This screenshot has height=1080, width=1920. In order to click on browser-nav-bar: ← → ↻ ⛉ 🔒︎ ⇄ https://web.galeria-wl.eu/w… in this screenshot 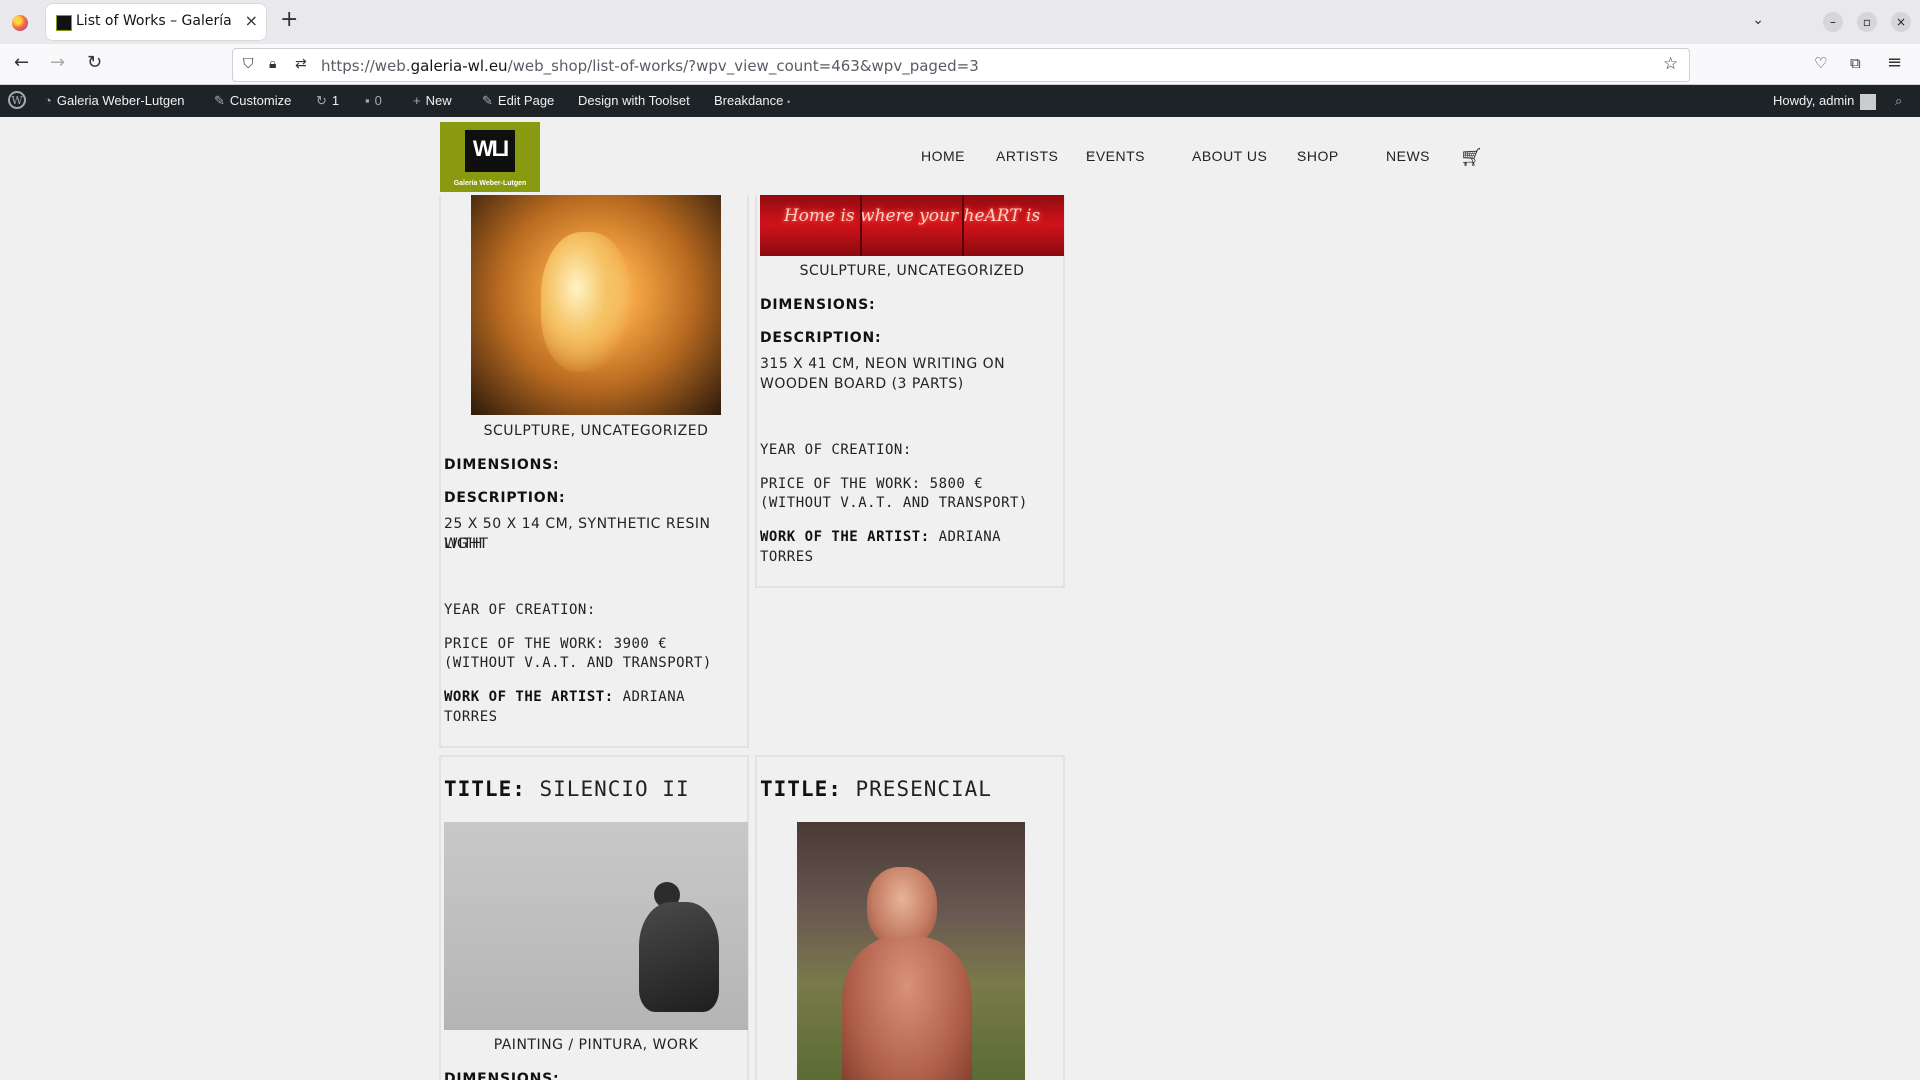, I will do `click(960, 64)`.